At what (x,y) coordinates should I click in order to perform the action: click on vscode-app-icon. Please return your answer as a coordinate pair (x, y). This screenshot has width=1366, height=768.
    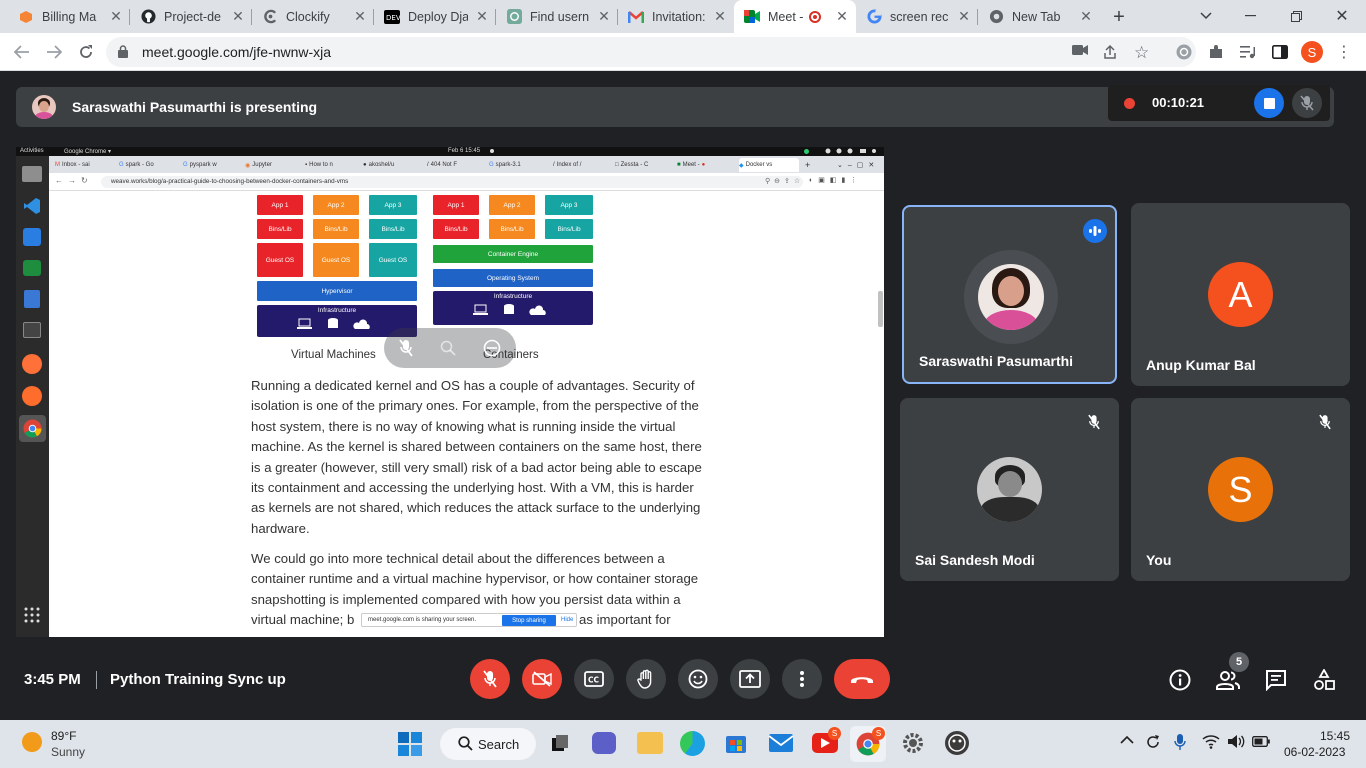
    Looking at the image, I should click on (32, 206).